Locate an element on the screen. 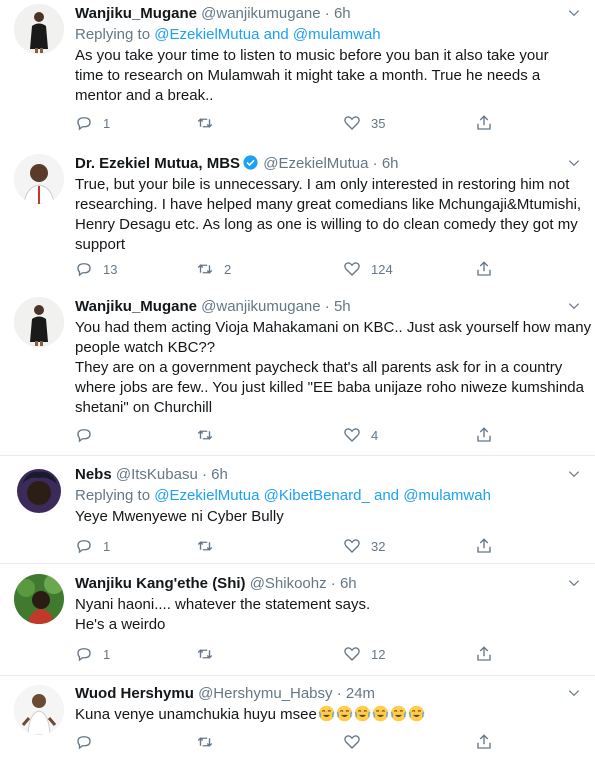 The height and width of the screenshot is (757, 595). user-handle: @ItsKubasu is located at coordinates (157, 474).